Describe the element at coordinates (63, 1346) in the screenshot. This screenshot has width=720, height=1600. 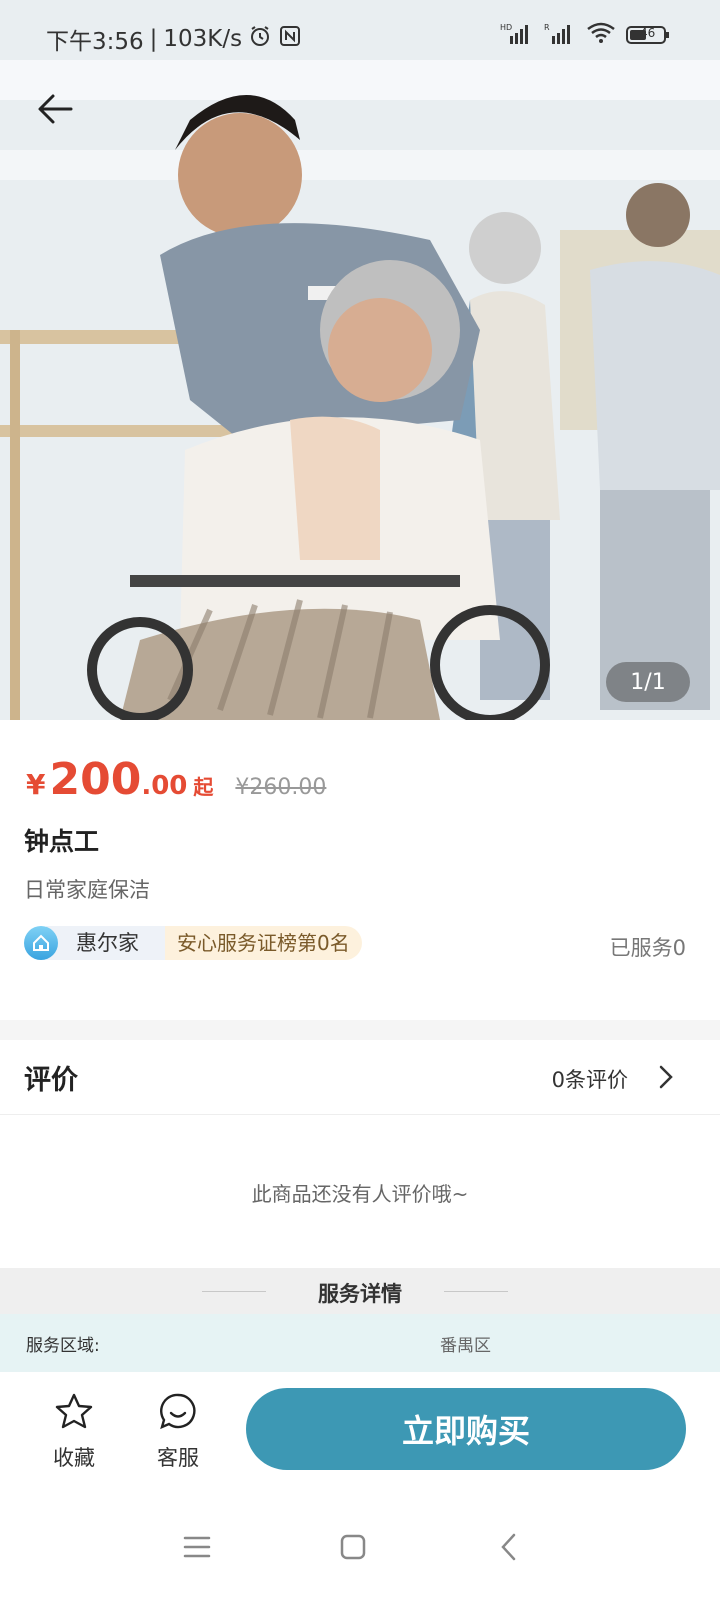
I see `service-area-label: 服务区域:` at that location.